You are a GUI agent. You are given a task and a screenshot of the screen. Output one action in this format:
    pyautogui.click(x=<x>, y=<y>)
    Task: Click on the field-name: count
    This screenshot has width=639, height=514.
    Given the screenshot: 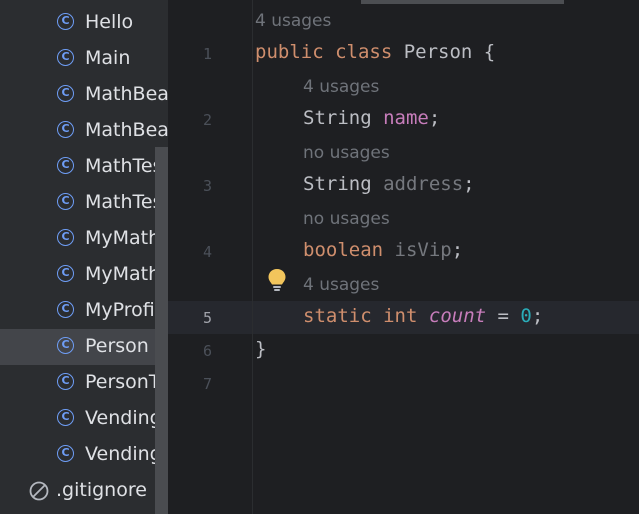 What is the action you would take?
    pyautogui.click(x=457, y=316)
    